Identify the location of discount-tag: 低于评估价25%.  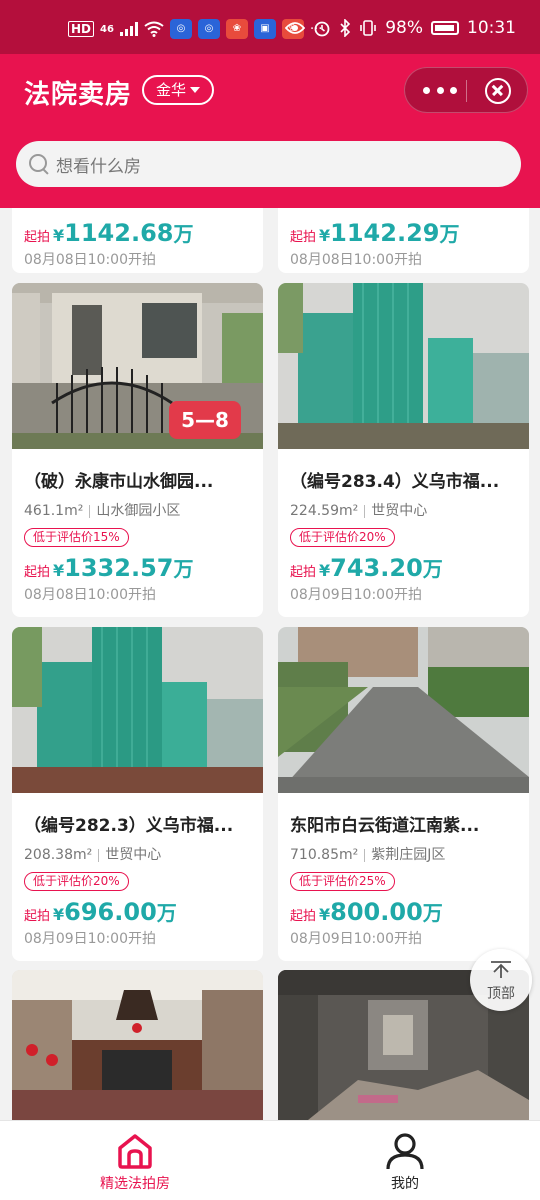
(342, 881).